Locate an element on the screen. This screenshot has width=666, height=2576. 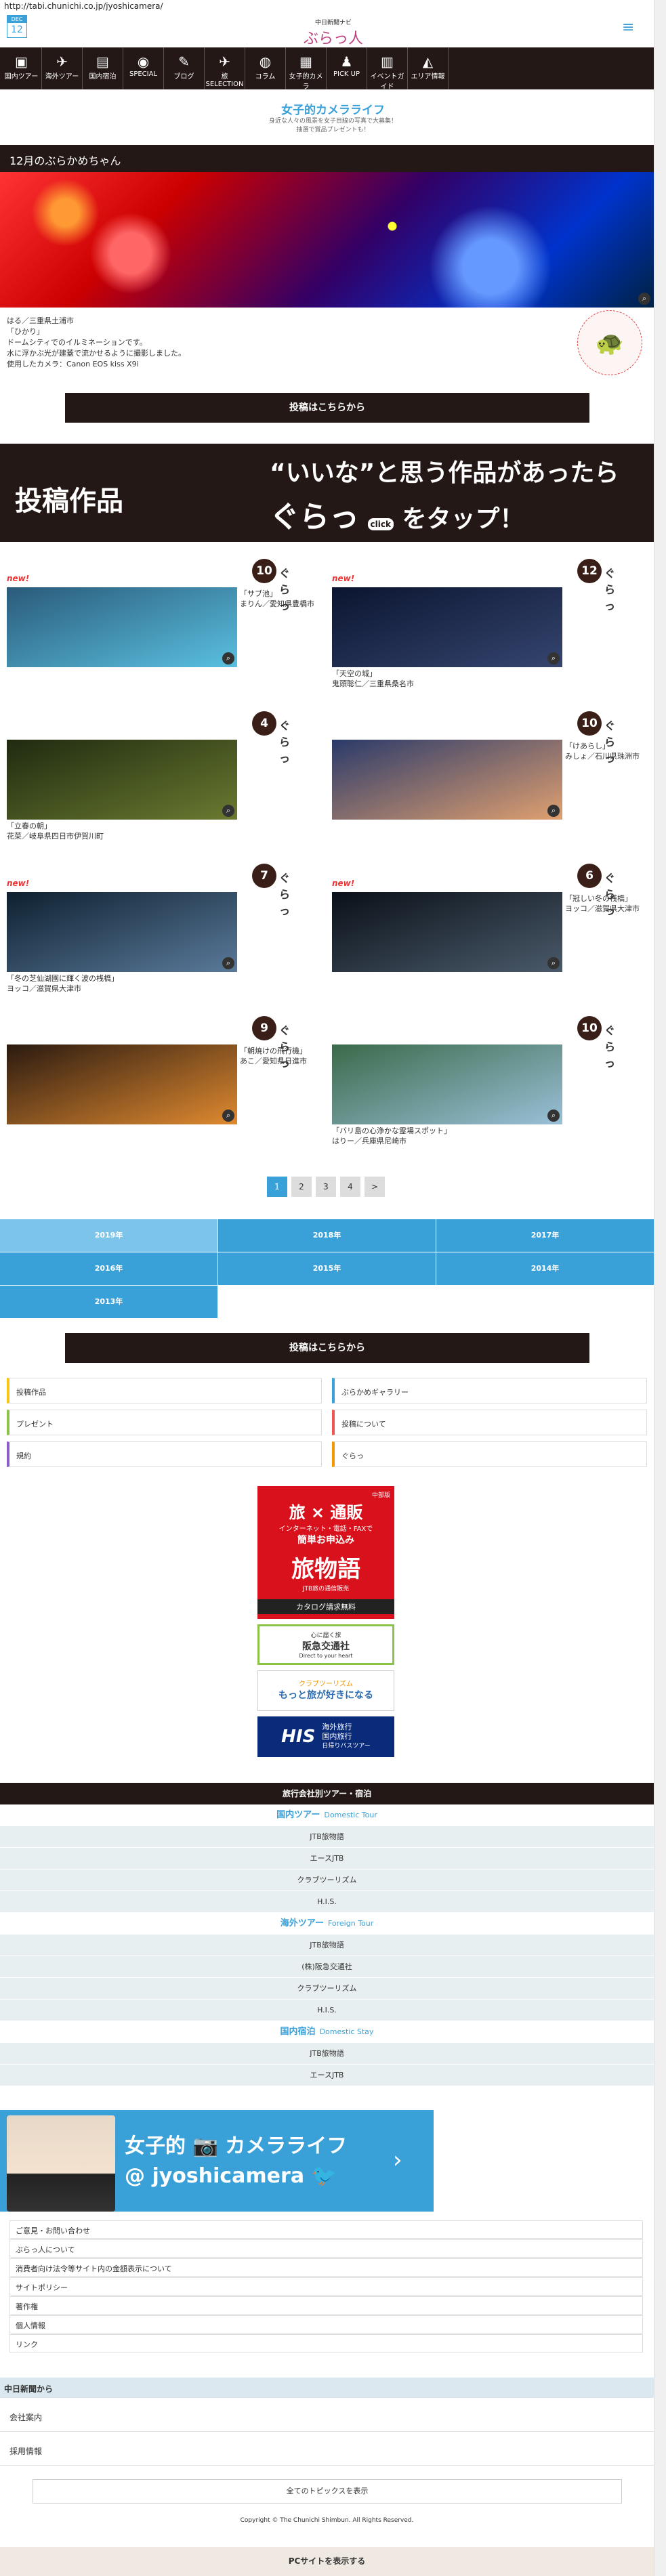
category-link: プレゼント is located at coordinates (164, 1423).